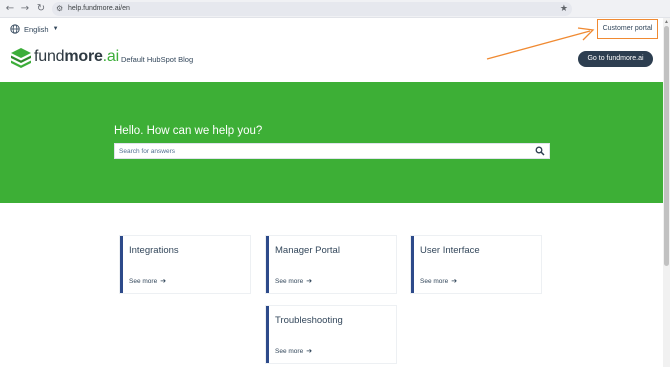 The width and height of the screenshot is (670, 367). What do you see at coordinates (15, 29) in the screenshot?
I see `globe-icon` at bounding box center [15, 29].